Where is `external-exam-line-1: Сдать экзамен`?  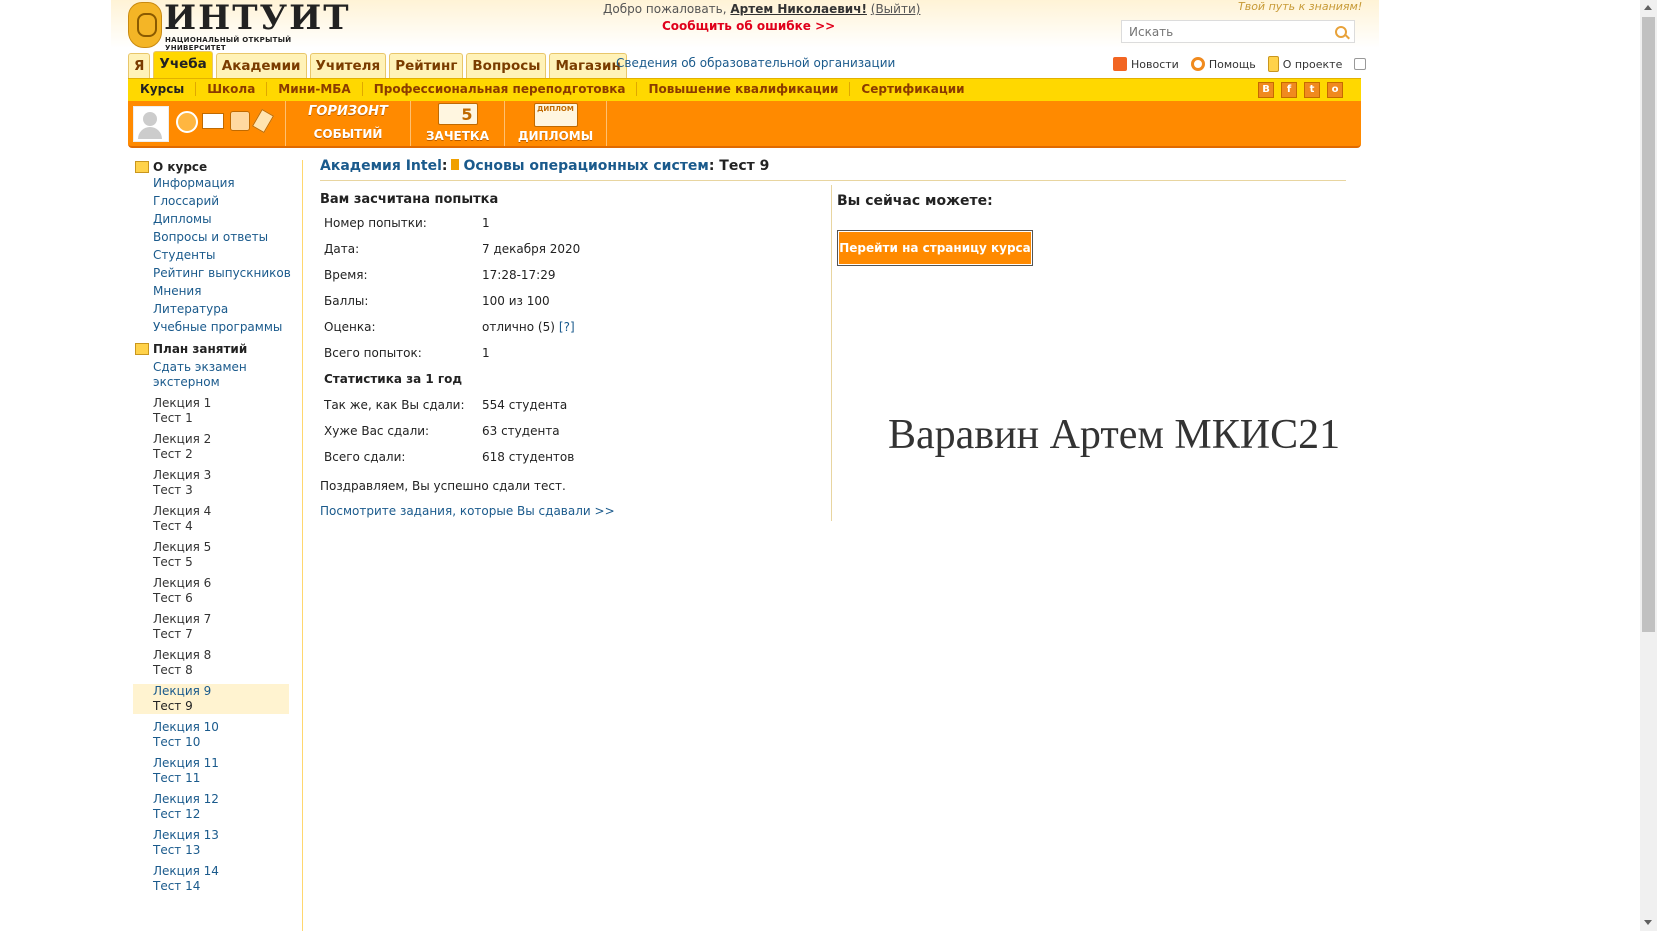 external-exam-line-1: Сдать экзамен is located at coordinates (200, 367).